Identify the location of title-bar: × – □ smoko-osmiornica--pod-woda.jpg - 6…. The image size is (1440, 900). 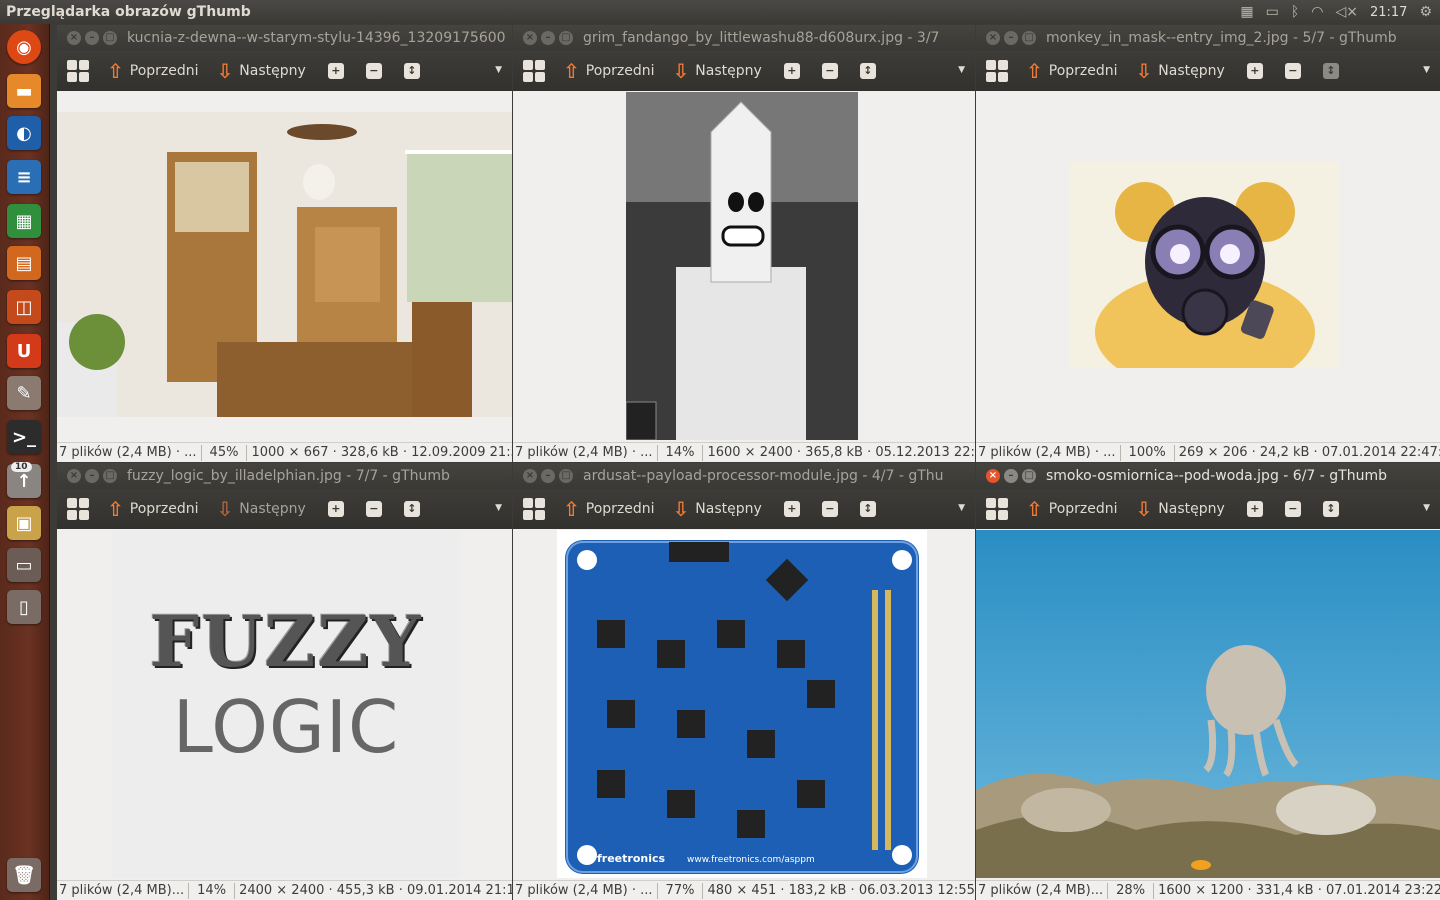
(1208, 476).